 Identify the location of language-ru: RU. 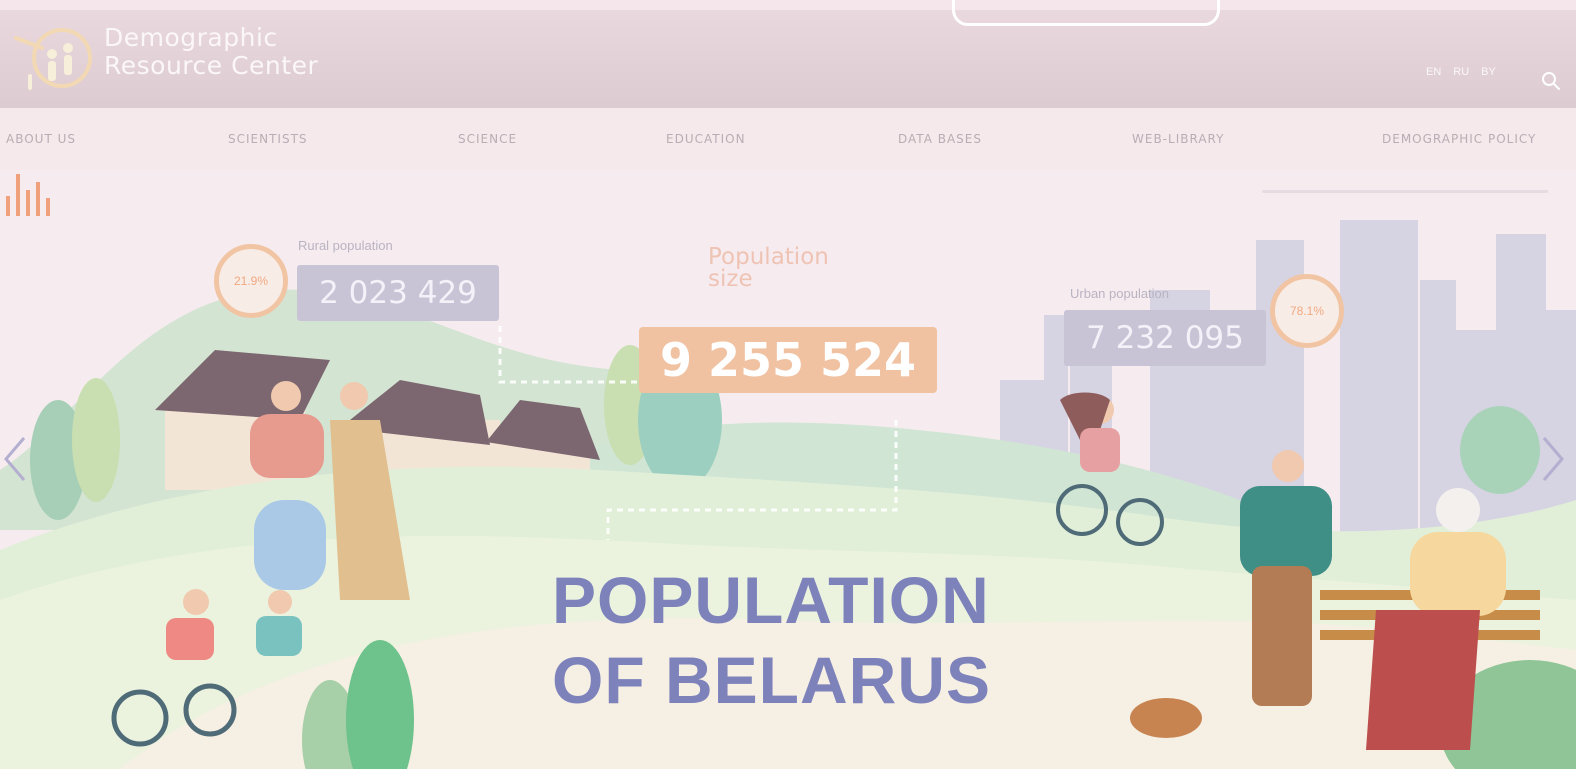
(1461, 72).